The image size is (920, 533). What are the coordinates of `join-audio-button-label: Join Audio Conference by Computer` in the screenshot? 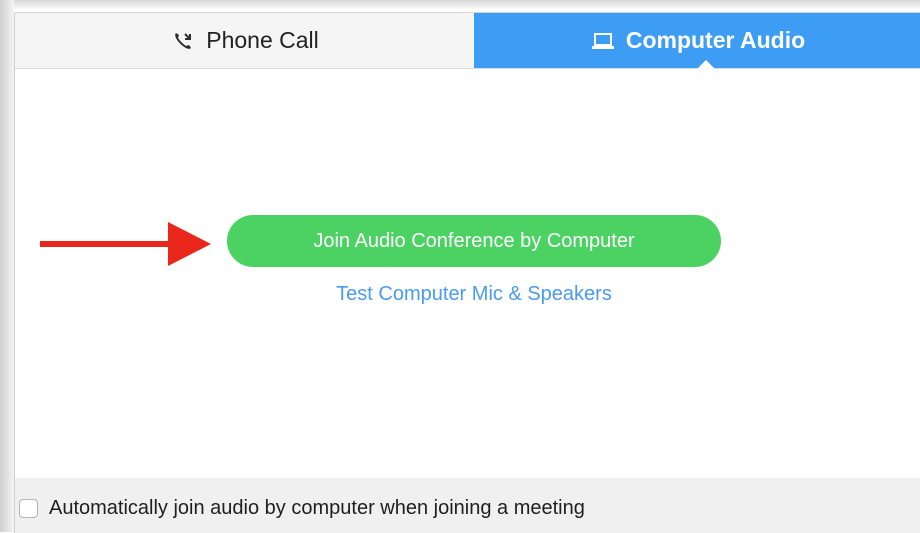 It's located at (474, 240).